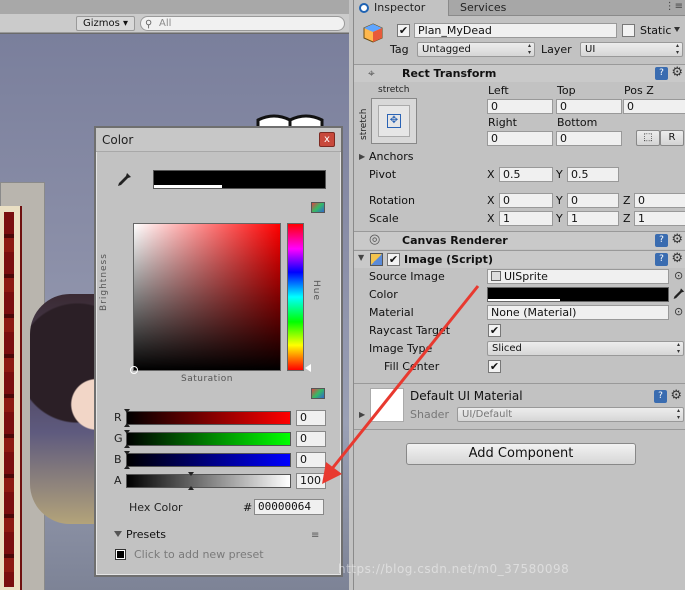 The height and width of the screenshot is (590, 685). What do you see at coordinates (526, 200) in the screenshot?
I see `rotation-x-field: 0` at bounding box center [526, 200].